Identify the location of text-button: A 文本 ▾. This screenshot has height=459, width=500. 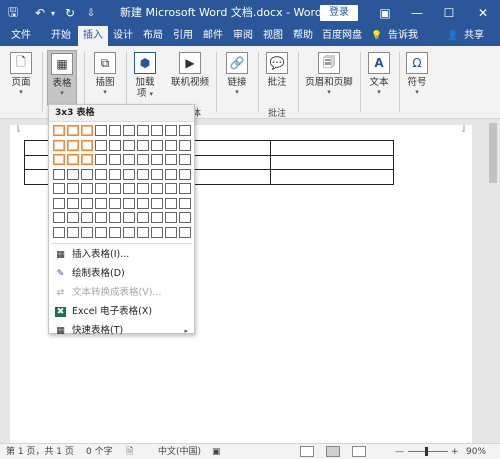
(379, 78).